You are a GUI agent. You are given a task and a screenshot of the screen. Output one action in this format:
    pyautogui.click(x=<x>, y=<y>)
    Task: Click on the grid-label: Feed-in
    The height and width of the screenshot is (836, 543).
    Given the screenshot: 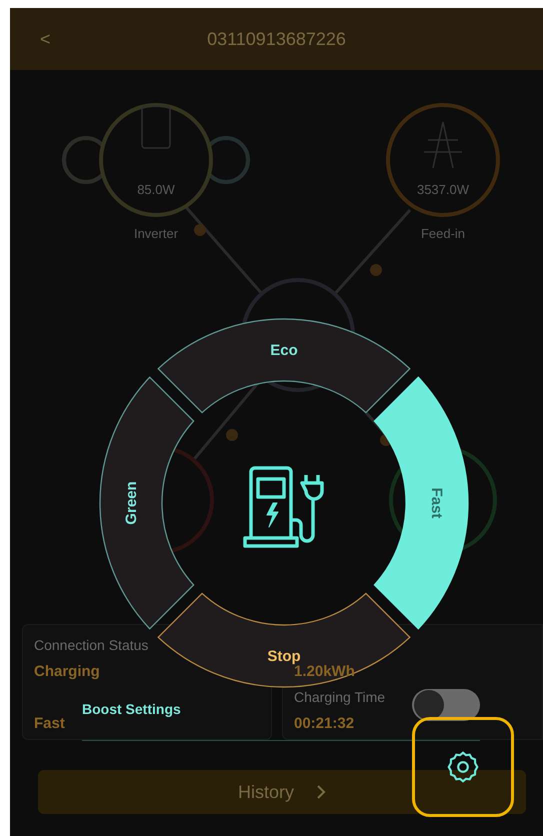 What is the action you would take?
    pyautogui.click(x=443, y=233)
    